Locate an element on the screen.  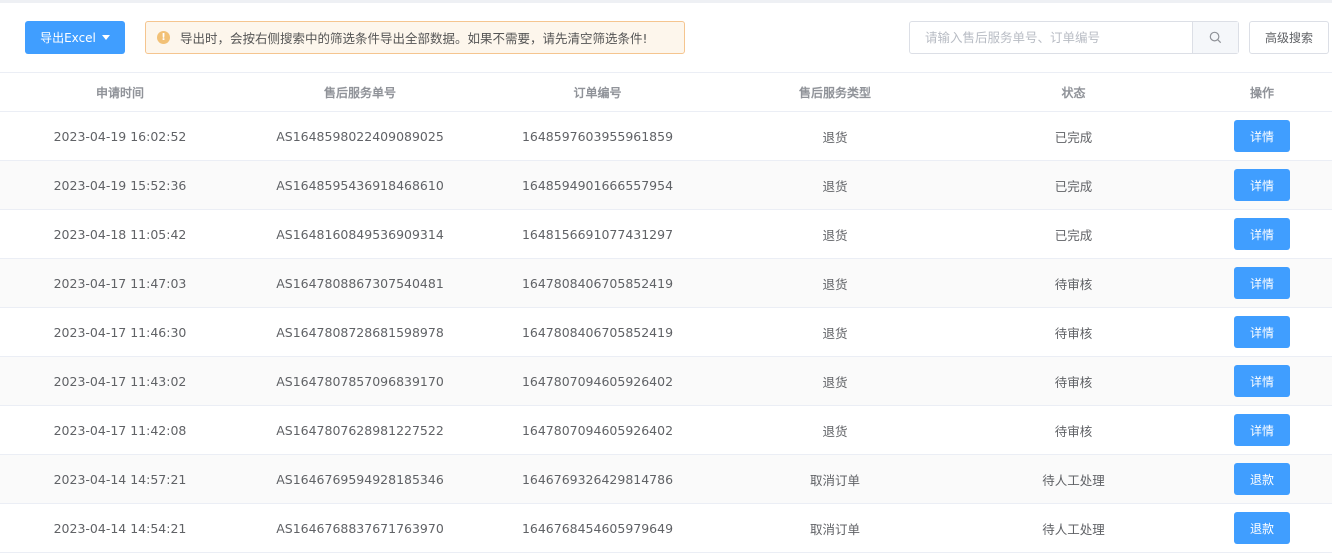
cell-service-no: AS1648595436918468610 is located at coordinates (360, 185).